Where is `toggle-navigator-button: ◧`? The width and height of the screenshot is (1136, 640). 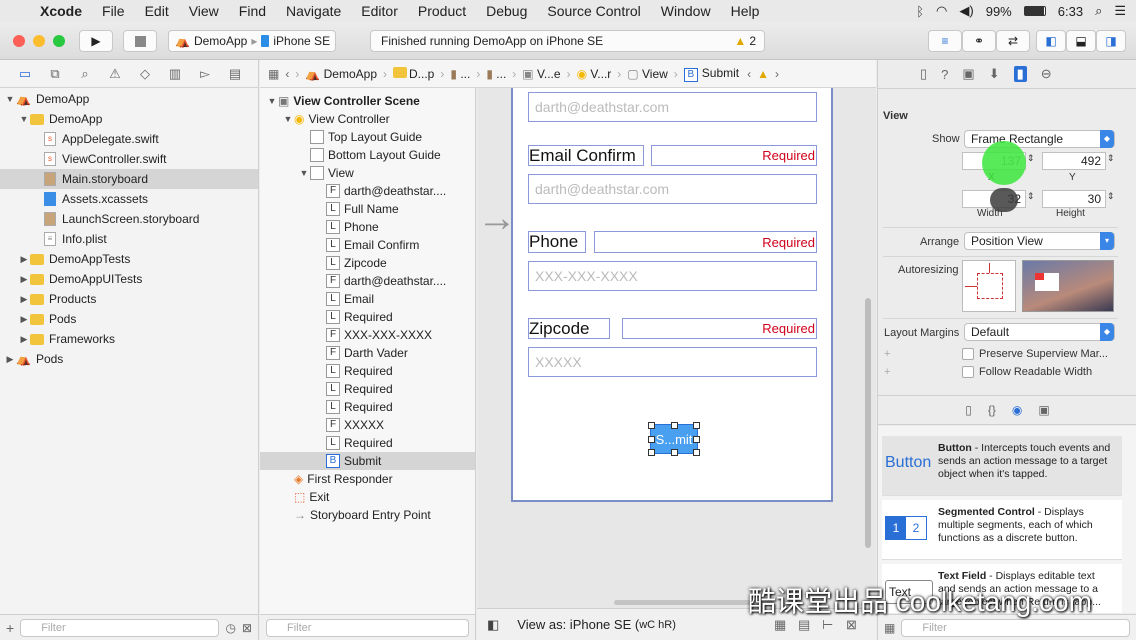
toggle-navigator-button: ◧ is located at coordinates (1051, 41).